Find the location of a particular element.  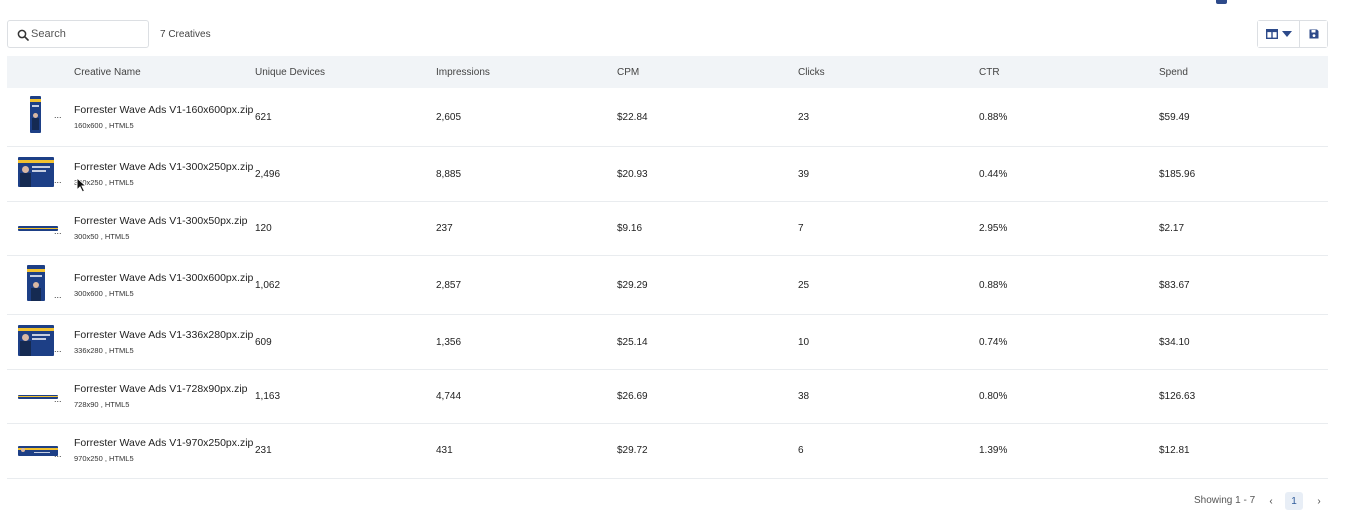

page-number-button: 1 is located at coordinates (1294, 501).